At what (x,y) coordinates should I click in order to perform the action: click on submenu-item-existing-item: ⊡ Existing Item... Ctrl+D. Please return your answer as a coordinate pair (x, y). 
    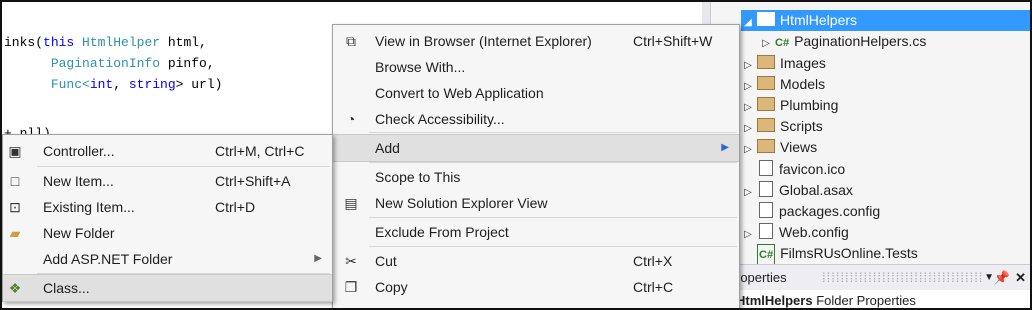
    Looking at the image, I should click on (167, 207).